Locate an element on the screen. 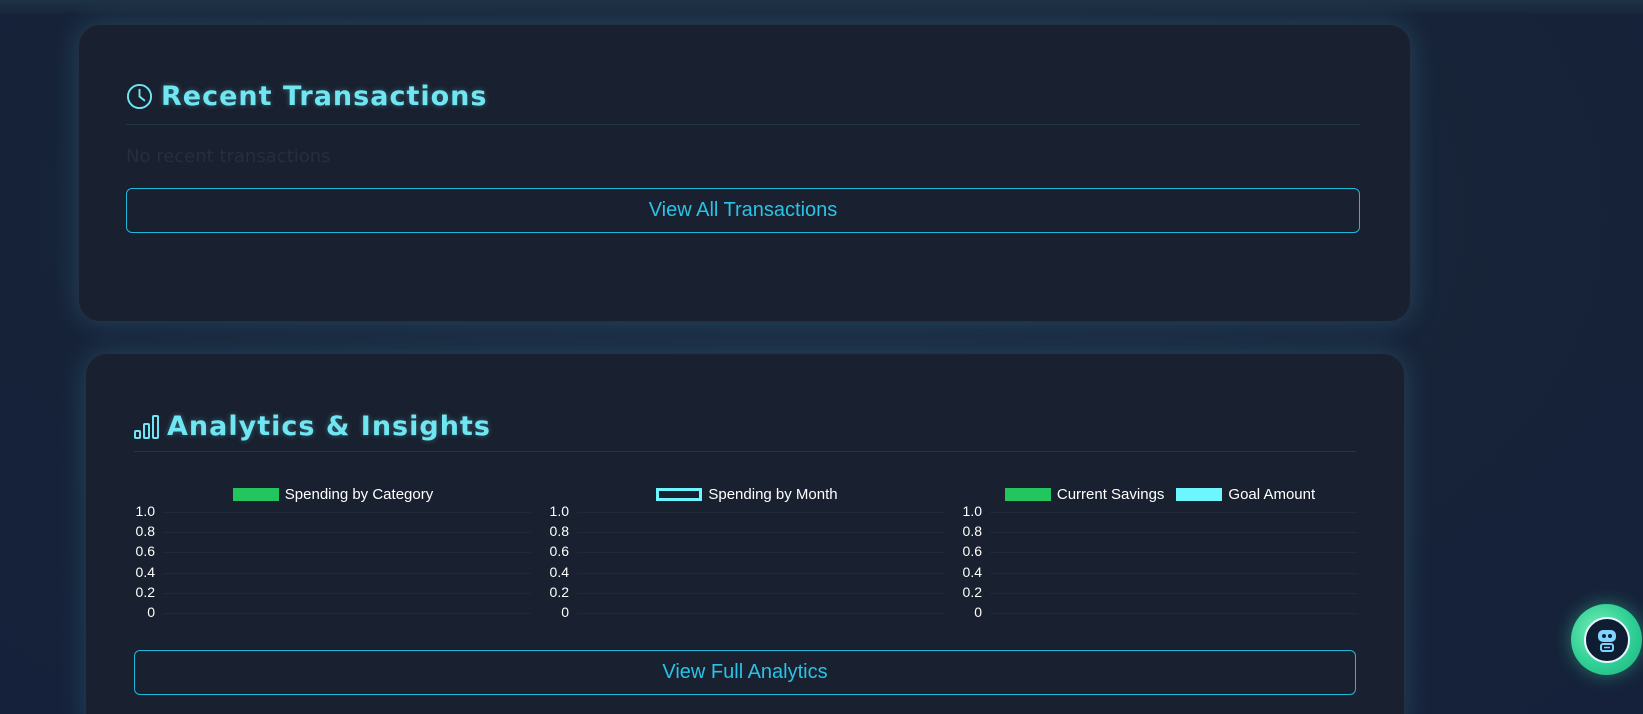  robot-icon is located at coordinates (1606, 640).